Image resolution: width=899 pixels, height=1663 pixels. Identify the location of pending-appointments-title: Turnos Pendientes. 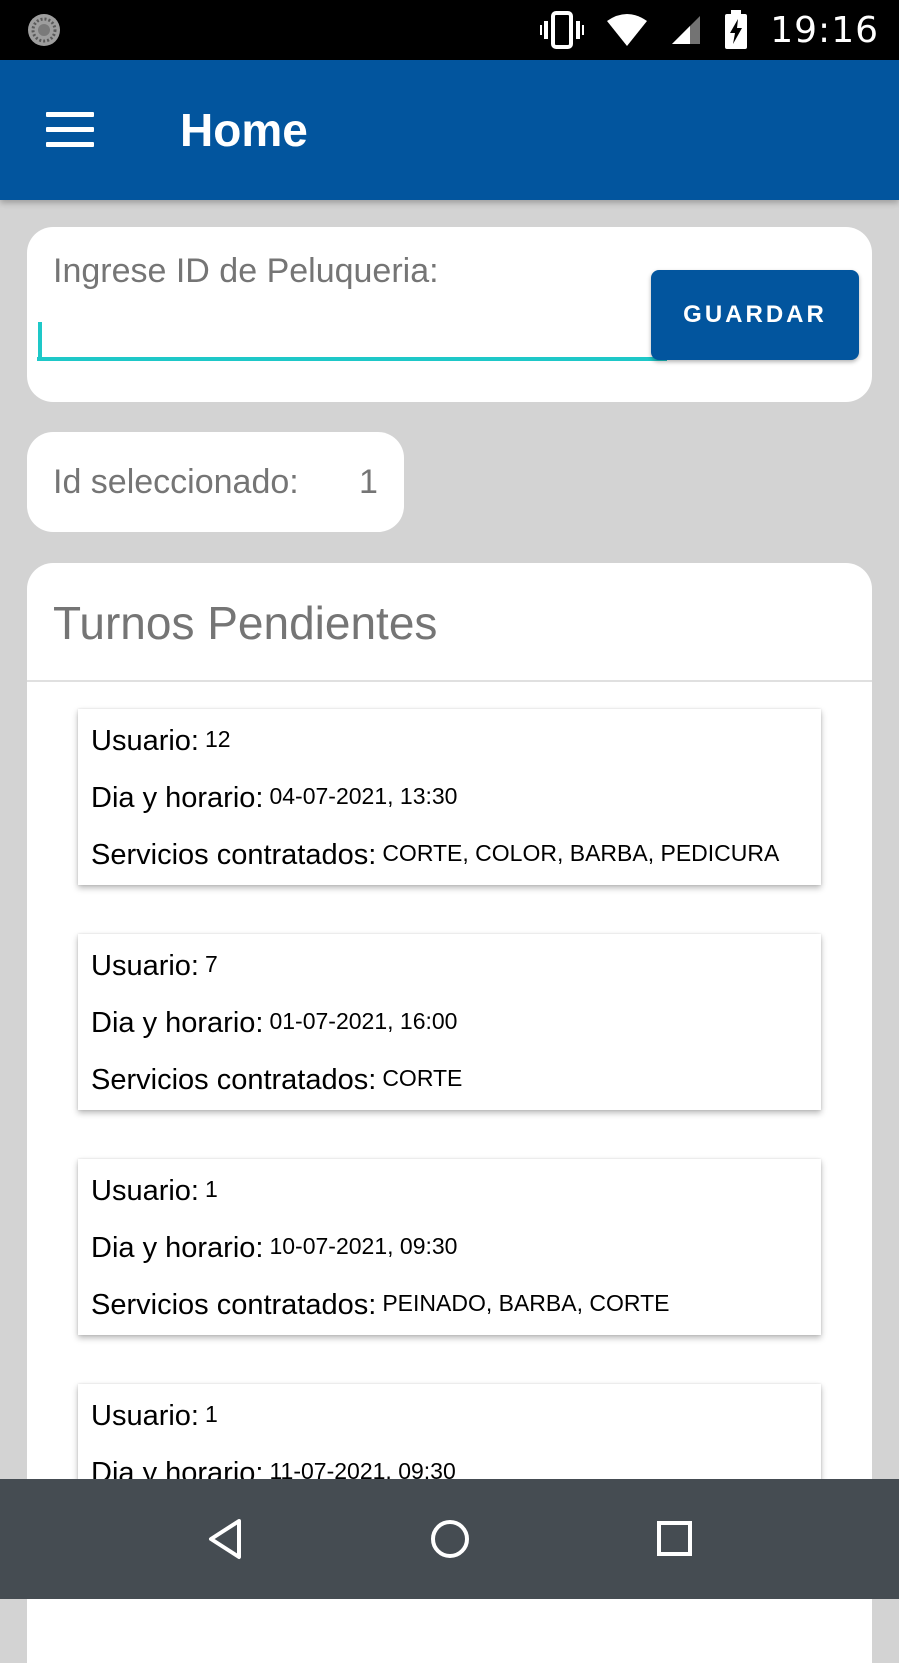
(245, 623).